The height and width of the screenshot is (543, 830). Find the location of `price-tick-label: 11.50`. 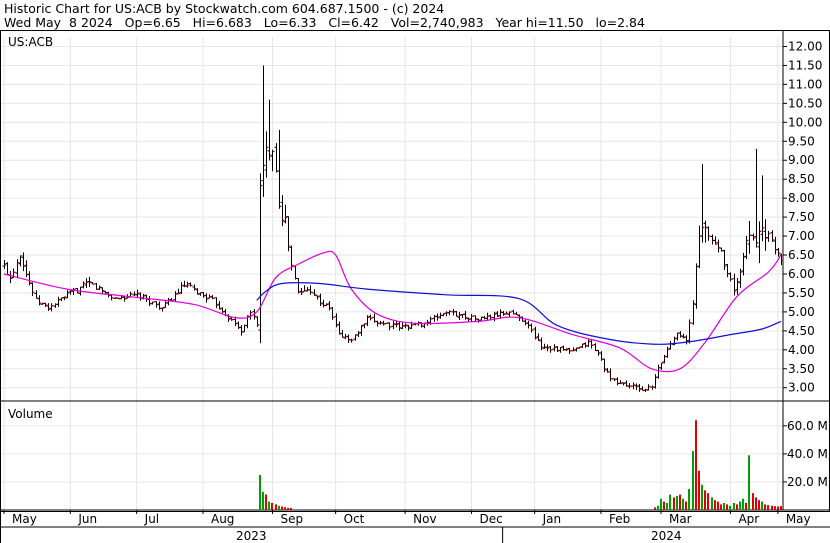

price-tick-label: 11.50 is located at coordinates (805, 65).